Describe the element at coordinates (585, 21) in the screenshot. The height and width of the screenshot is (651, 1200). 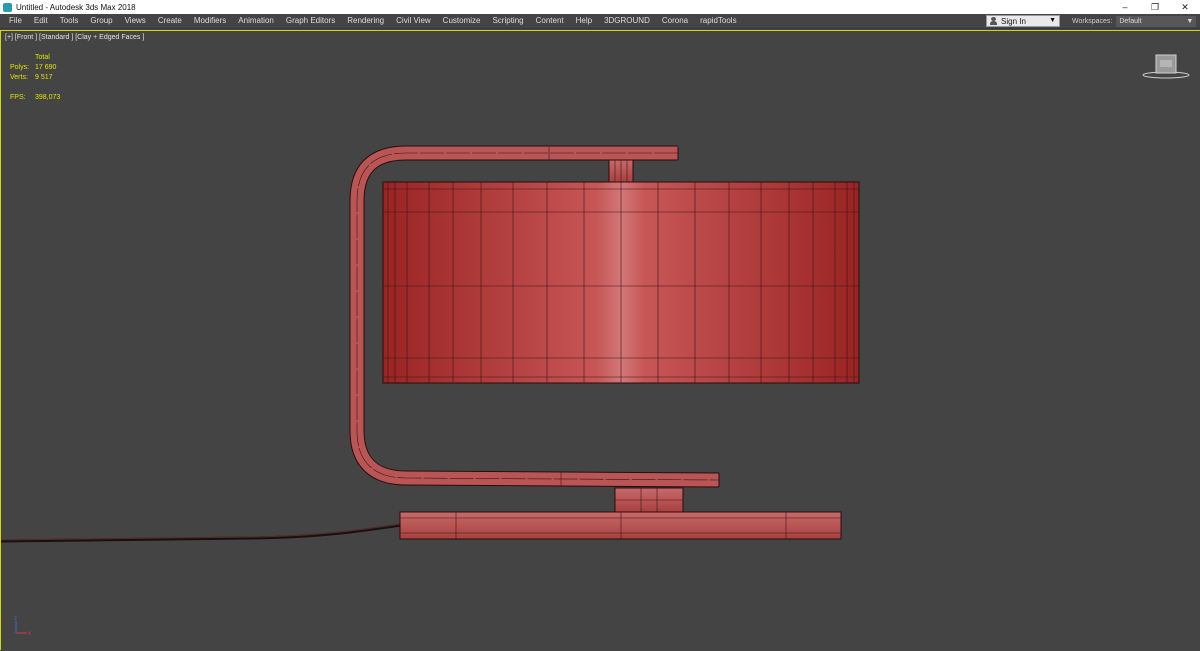
I see `menu-help: Help` at that location.